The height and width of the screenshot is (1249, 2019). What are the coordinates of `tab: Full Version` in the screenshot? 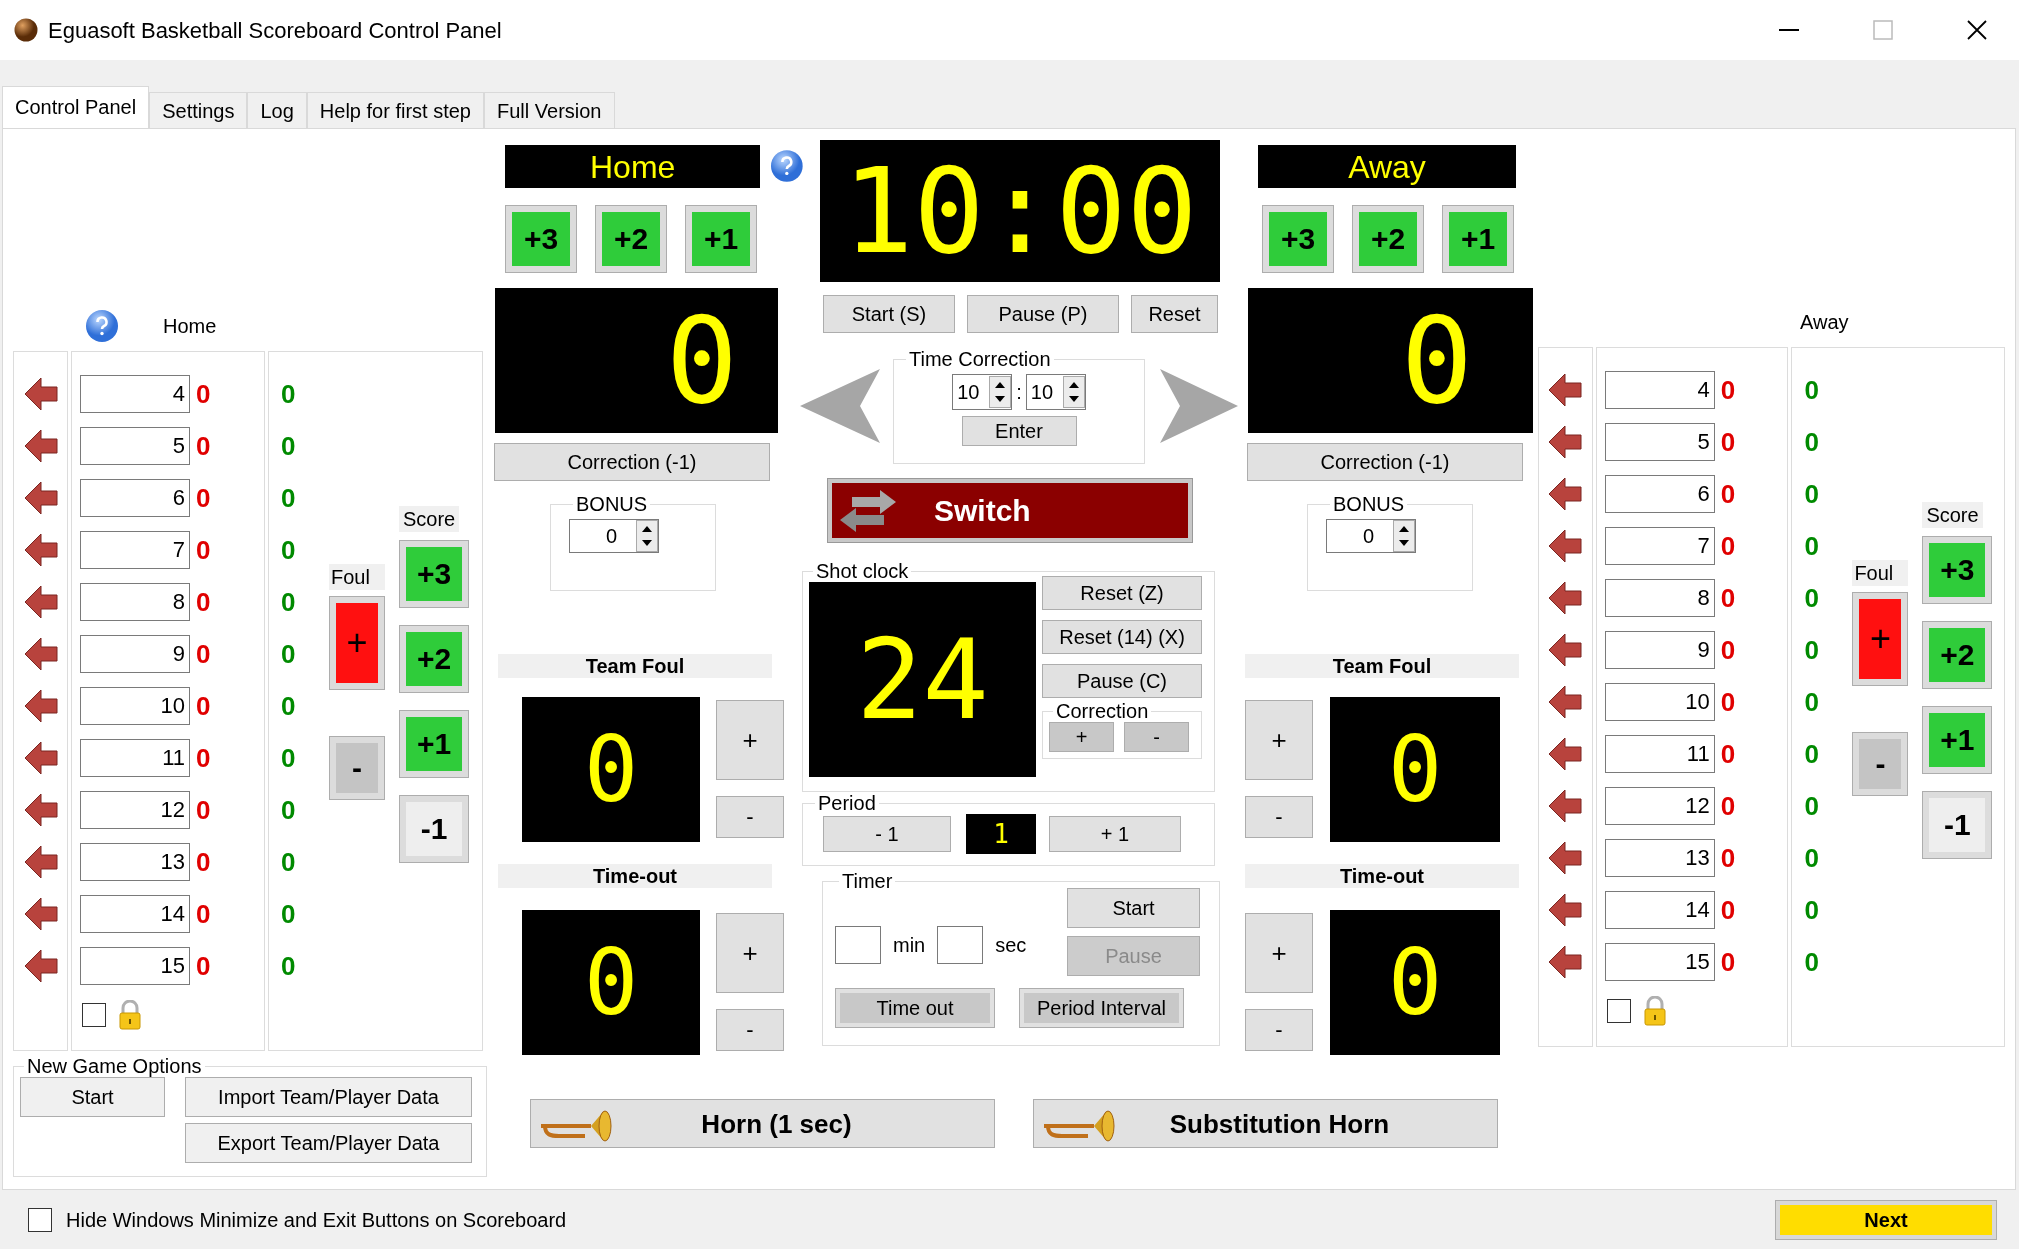 It's located at (549, 110).